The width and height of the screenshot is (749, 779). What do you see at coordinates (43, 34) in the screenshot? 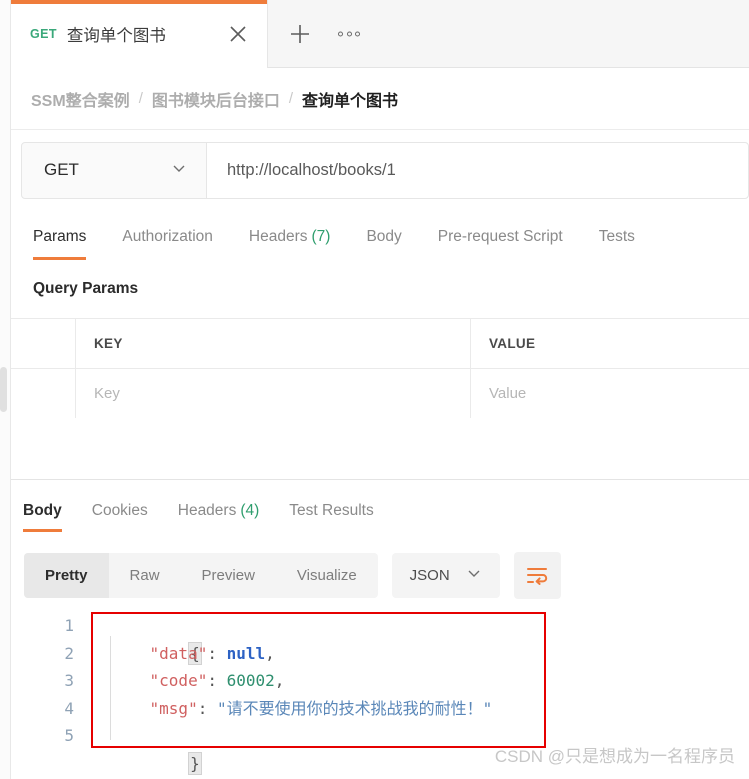
I see `tab-method-label: GET` at bounding box center [43, 34].